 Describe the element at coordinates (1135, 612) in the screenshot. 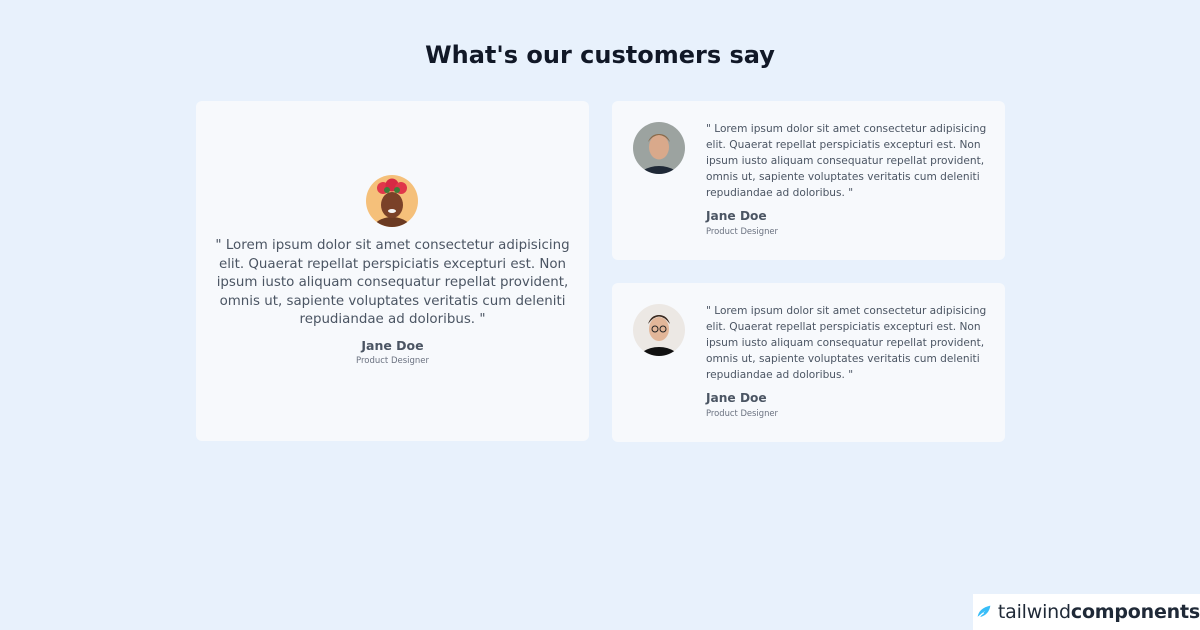

I see `brand-name-part2: components` at that location.